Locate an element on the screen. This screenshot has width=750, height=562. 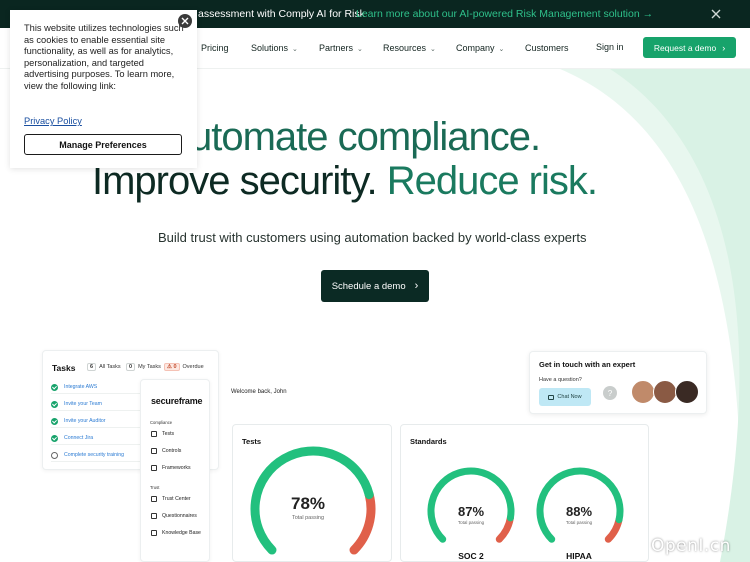
contact-question: Have a question? is located at coordinates (560, 380).